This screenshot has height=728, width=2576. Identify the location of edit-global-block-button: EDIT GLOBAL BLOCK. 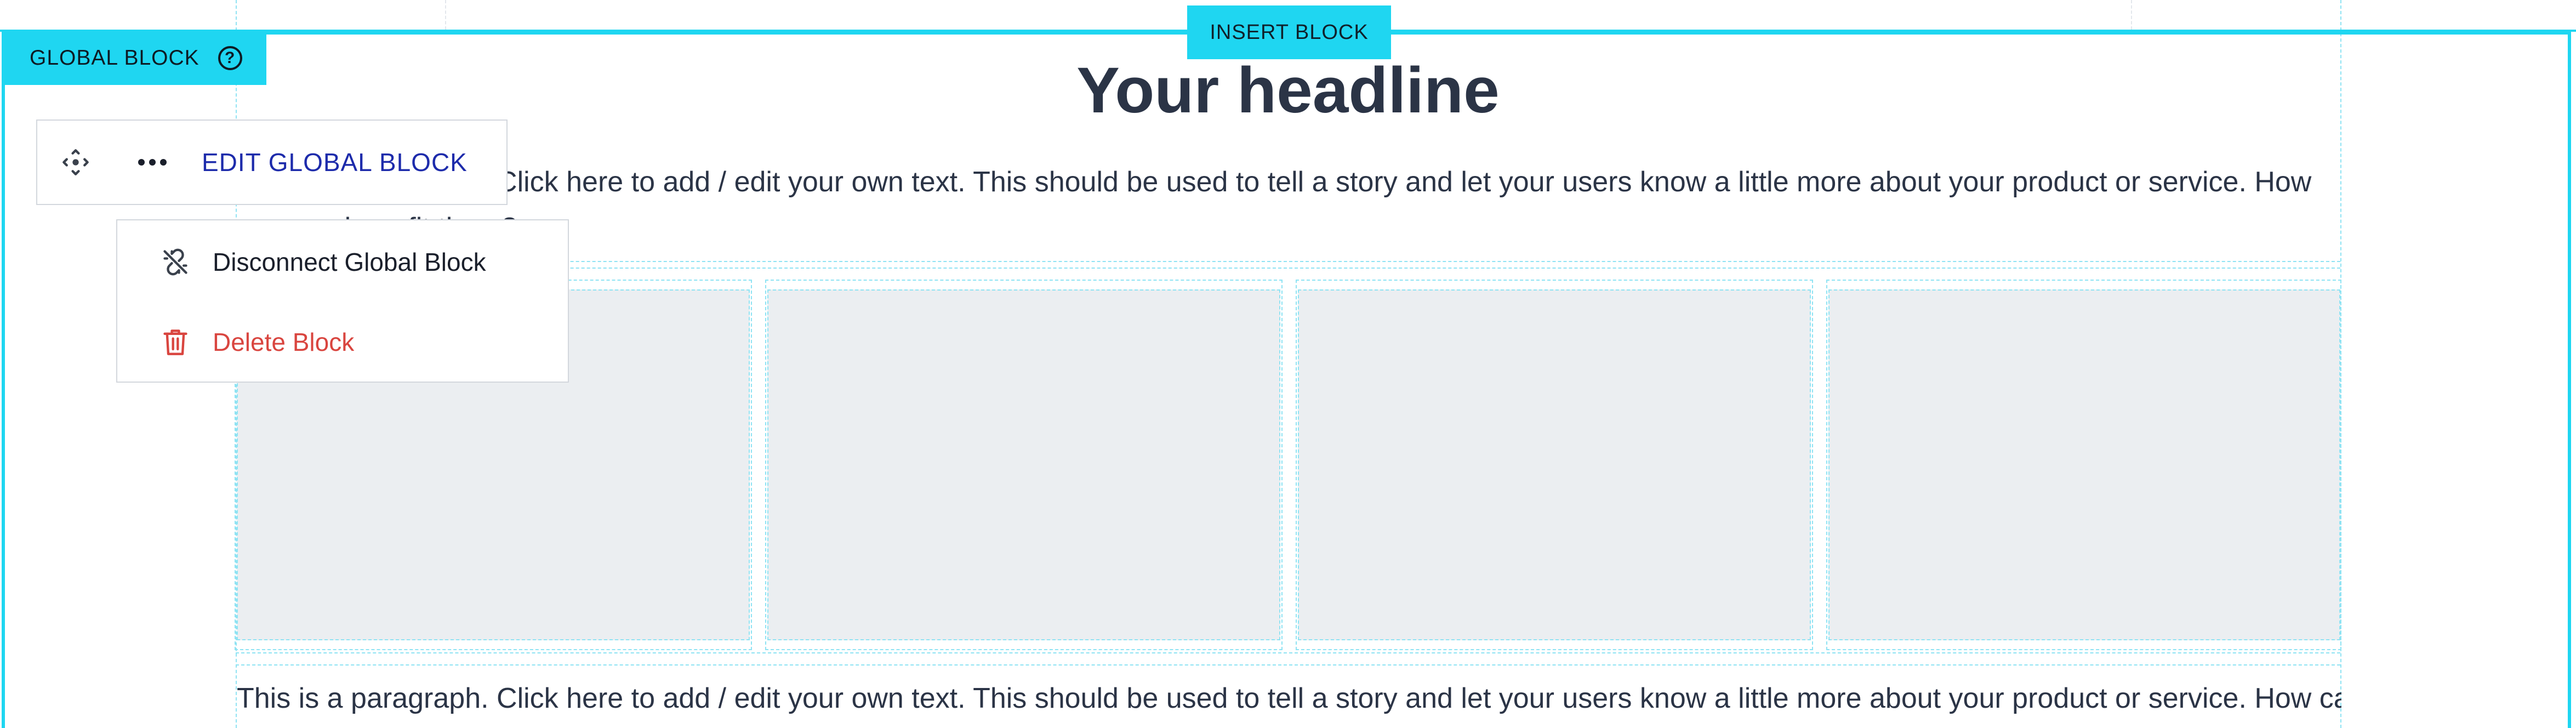
(335, 162).